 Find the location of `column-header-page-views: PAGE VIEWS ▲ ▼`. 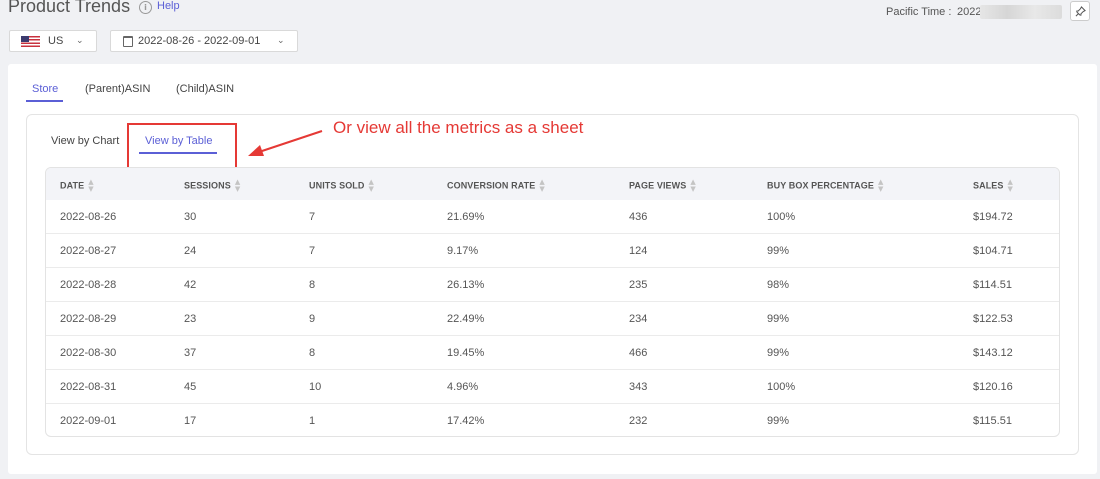

column-header-page-views: PAGE VIEWS ▲ ▼ is located at coordinates (662, 186).